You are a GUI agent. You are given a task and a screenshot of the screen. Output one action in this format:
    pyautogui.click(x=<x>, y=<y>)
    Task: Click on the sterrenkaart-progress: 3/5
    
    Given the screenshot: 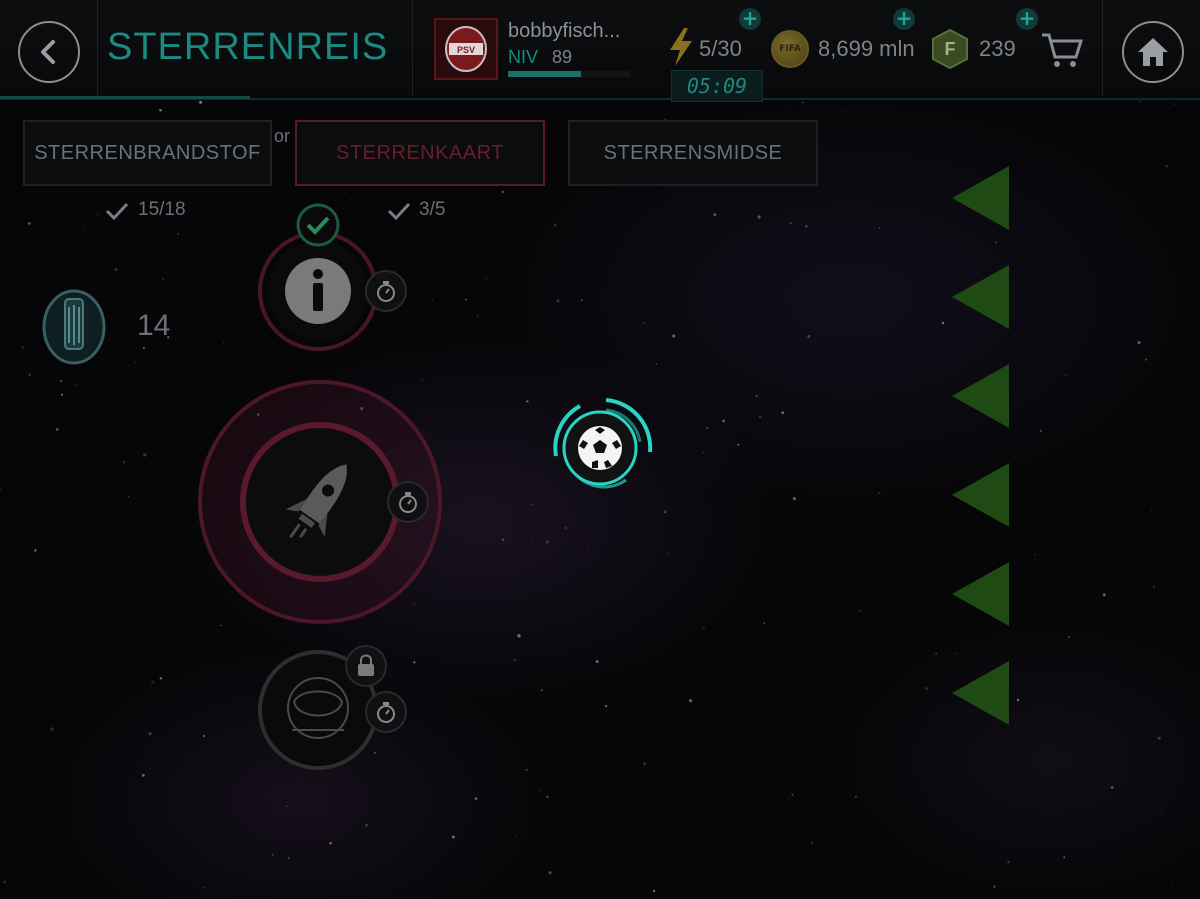 What is the action you would take?
    pyautogui.click(x=432, y=209)
    